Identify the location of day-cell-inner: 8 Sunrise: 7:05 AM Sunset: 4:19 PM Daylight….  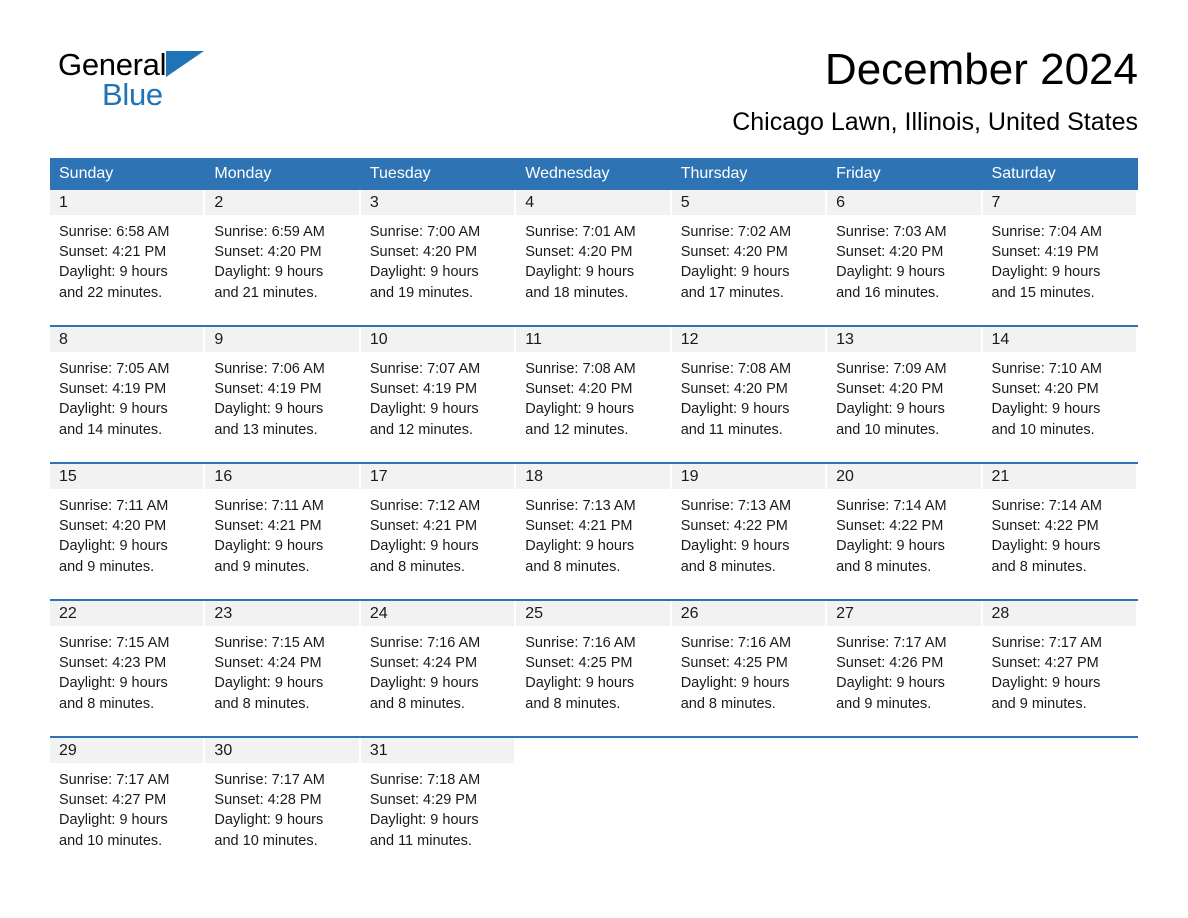
(127, 393).